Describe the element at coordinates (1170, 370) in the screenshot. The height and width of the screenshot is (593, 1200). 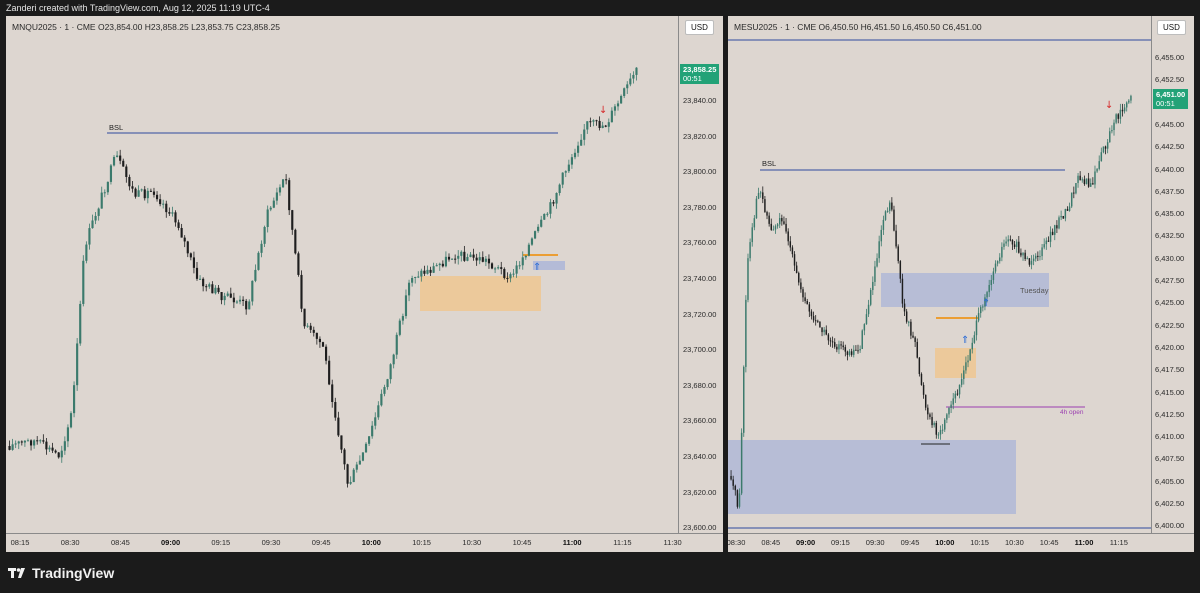
I see `right-price-tick: 6,417.50` at that location.